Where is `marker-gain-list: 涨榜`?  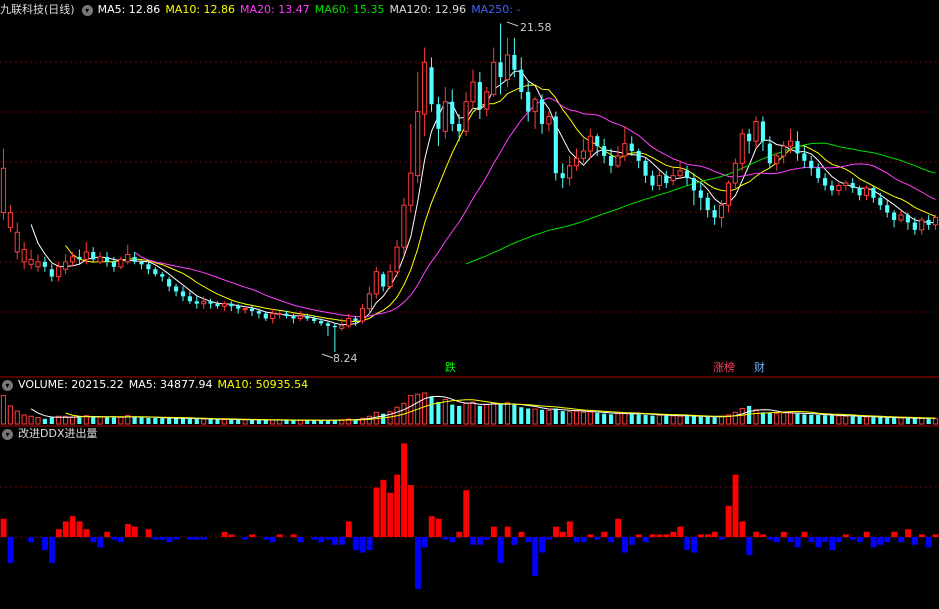
marker-gain-list: 涨榜 is located at coordinates (724, 368).